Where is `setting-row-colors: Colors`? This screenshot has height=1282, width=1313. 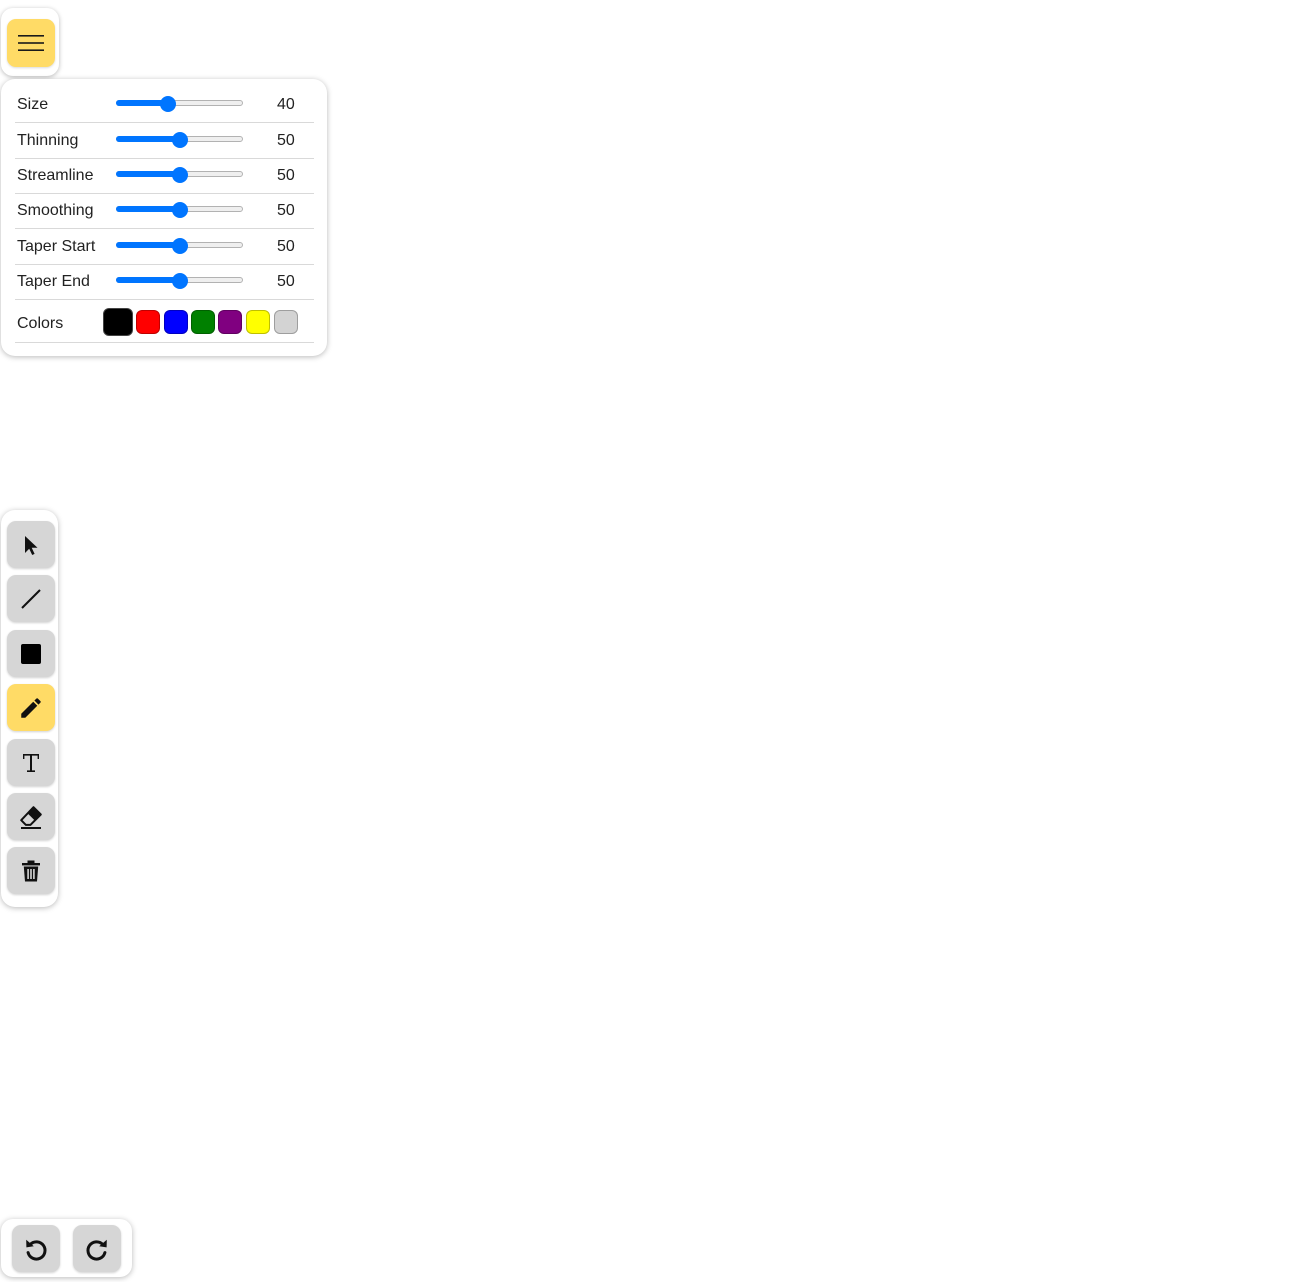
setting-row-colors: Colors is located at coordinates (164, 319).